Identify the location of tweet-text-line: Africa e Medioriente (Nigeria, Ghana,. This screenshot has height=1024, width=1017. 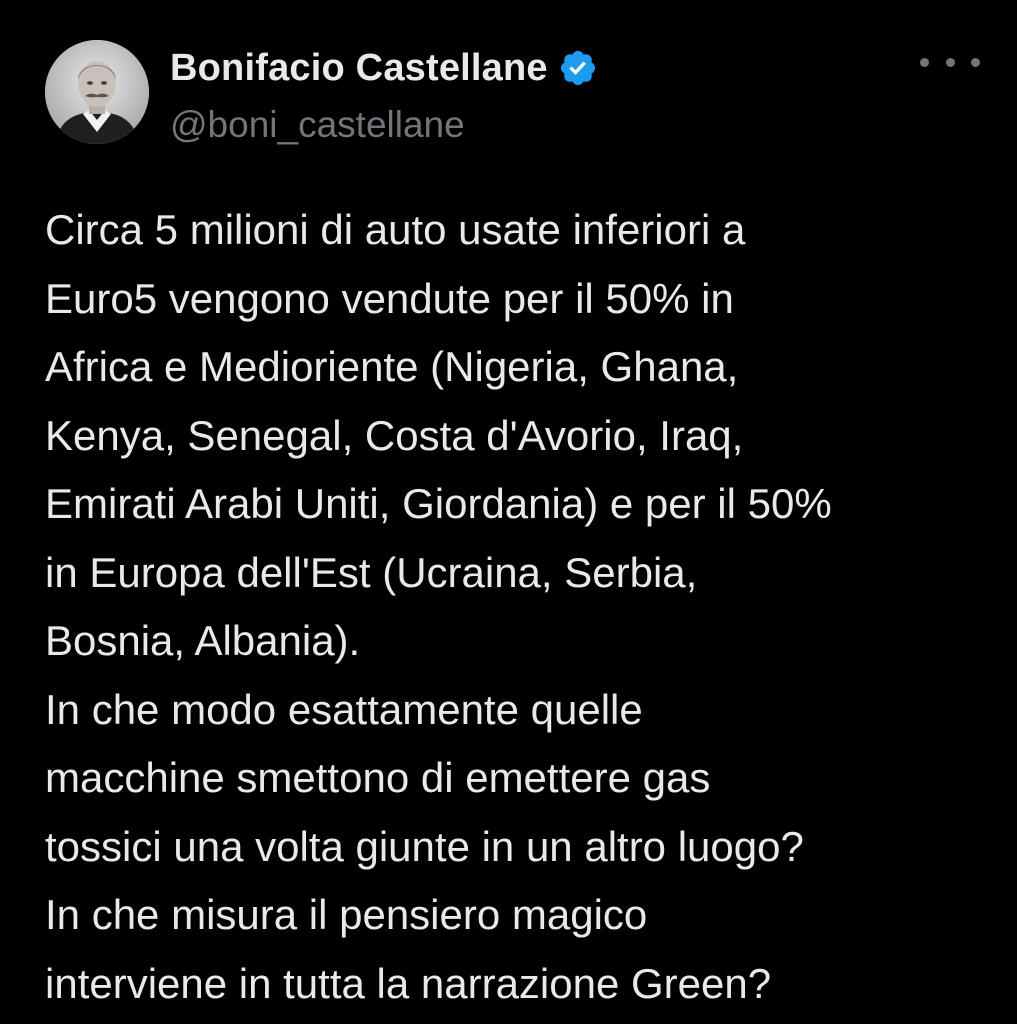
(392, 366).